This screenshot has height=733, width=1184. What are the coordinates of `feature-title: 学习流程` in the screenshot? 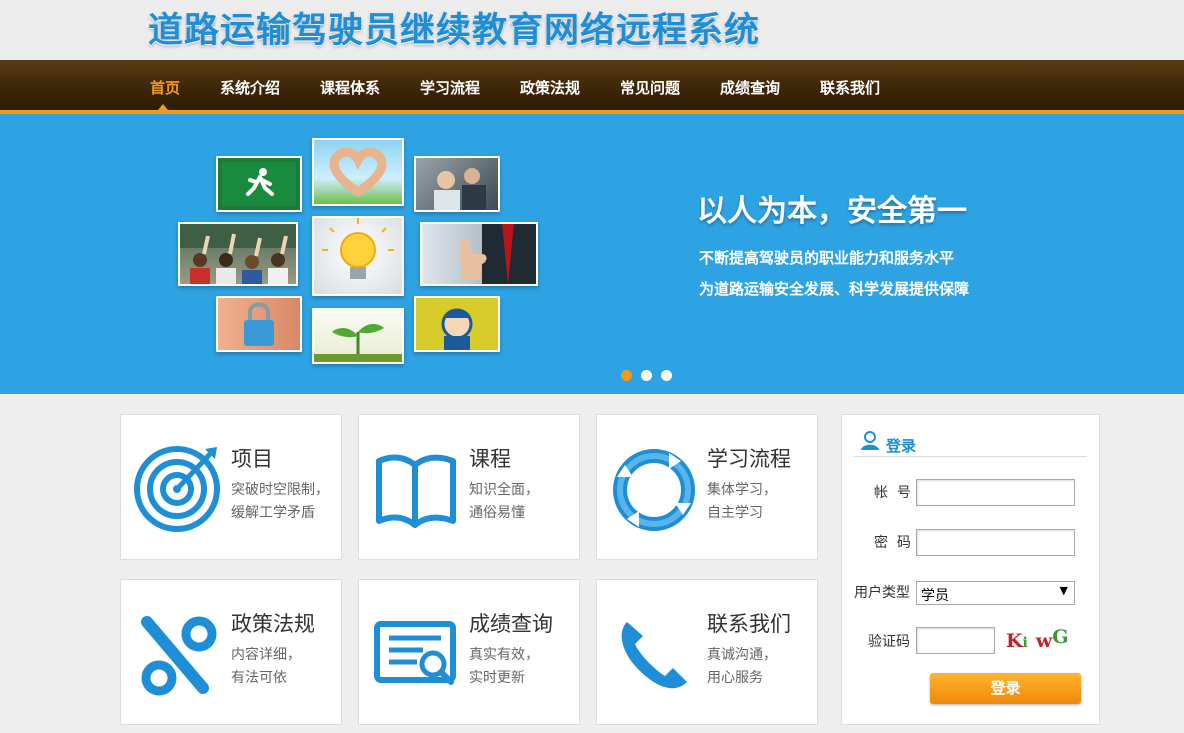 It's located at (749, 459).